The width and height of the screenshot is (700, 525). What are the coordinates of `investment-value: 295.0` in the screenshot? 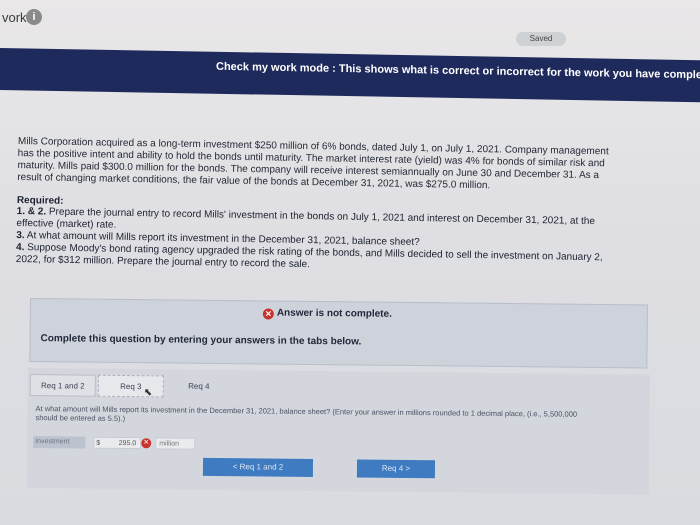 It's located at (127, 443).